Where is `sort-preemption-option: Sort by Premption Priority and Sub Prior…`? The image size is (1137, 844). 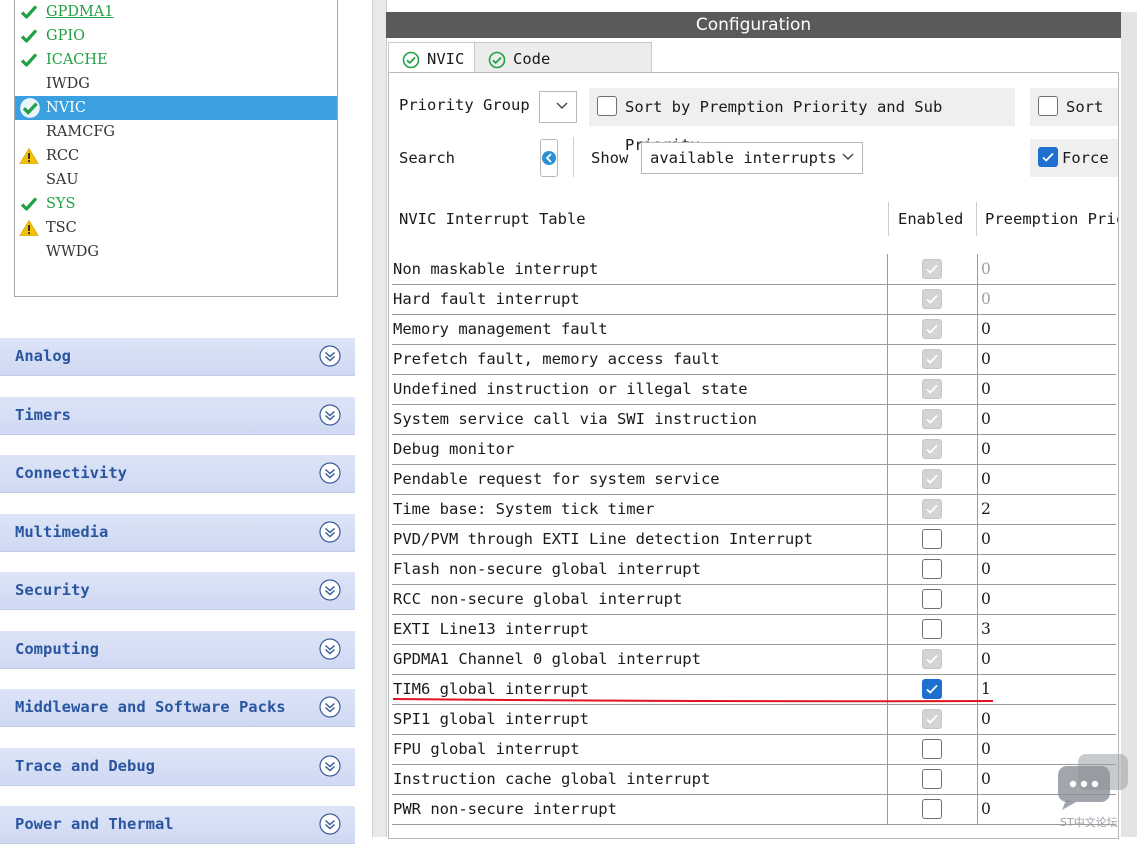 sort-preemption-option: Sort by Premption Priority and Sub Prior… is located at coordinates (802, 121).